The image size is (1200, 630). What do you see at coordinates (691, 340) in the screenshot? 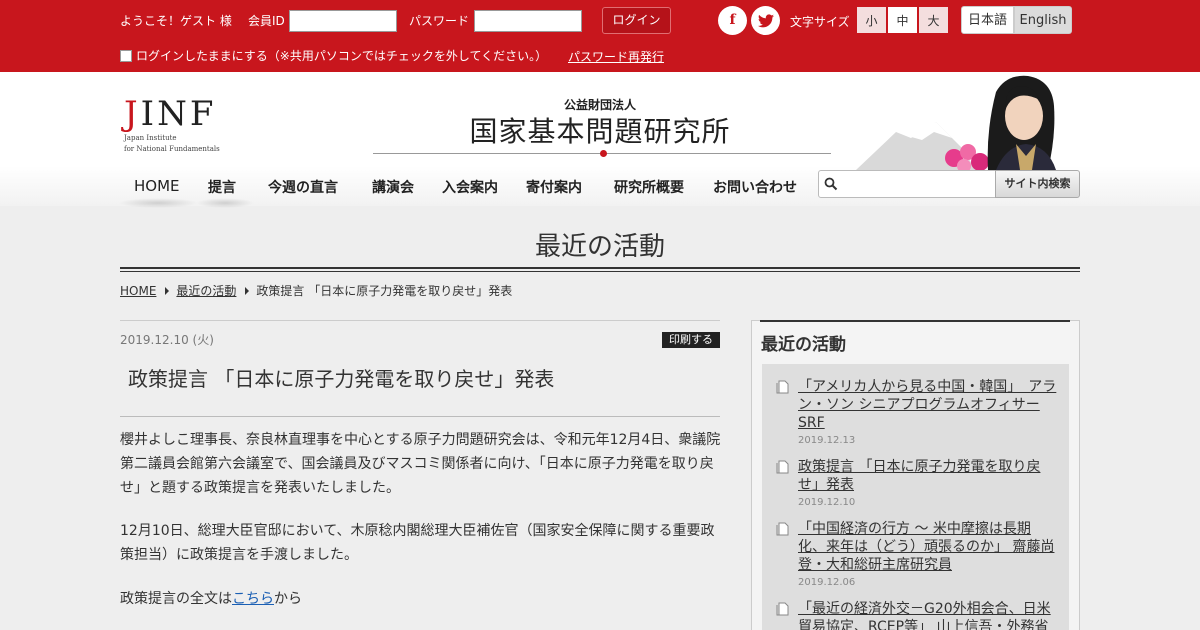
I see `print-button: 印刷する` at bounding box center [691, 340].